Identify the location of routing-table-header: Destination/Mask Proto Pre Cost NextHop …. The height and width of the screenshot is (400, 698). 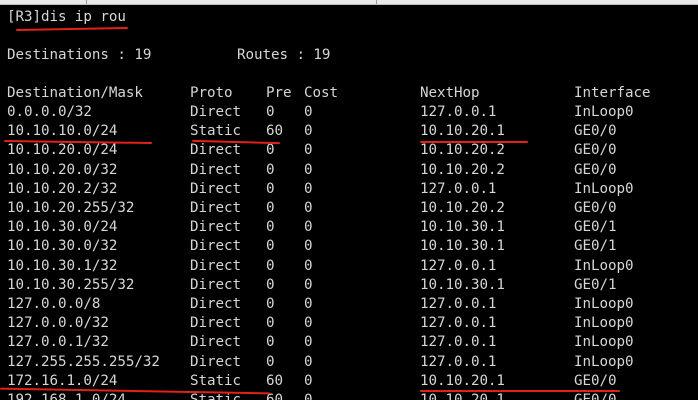
(347, 93).